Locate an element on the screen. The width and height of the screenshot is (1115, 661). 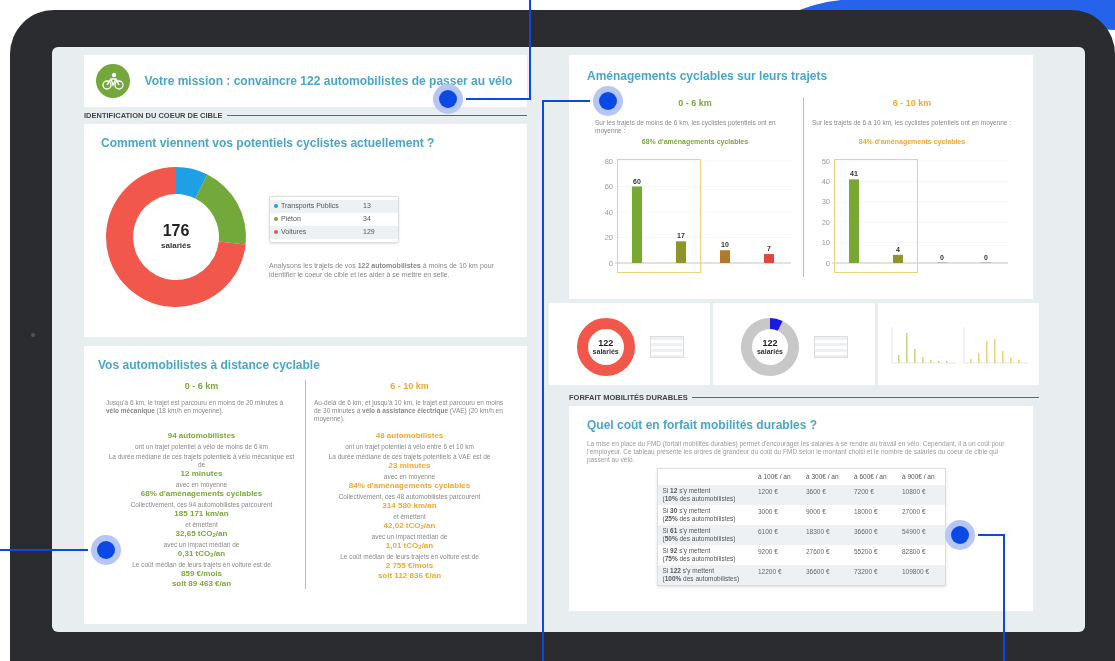
key-figure: 12 minutes is located at coordinates (201, 473).